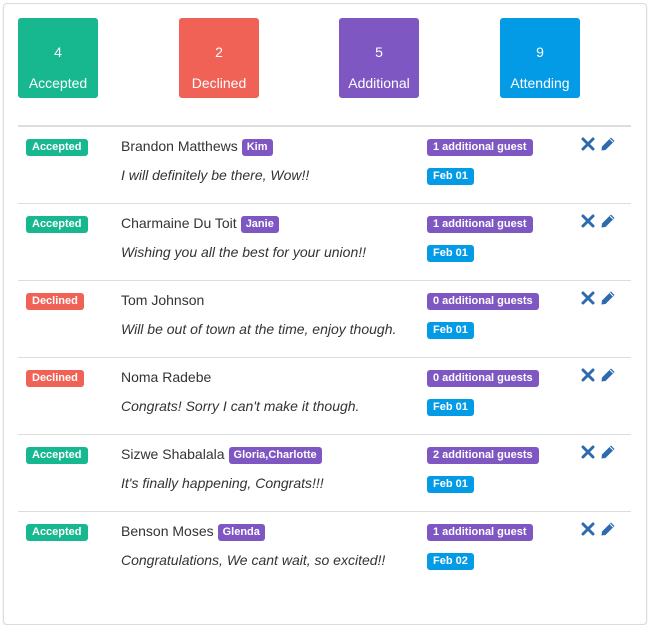 This screenshot has height=625, width=650. I want to click on date-badge: Feb 02, so click(450, 561).